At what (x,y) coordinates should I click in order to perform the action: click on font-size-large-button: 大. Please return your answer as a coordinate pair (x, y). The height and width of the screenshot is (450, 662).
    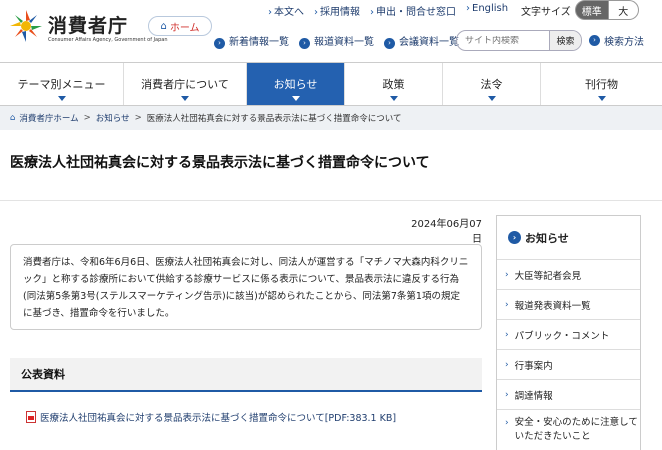
    Looking at the image, I should click on (623, 10).